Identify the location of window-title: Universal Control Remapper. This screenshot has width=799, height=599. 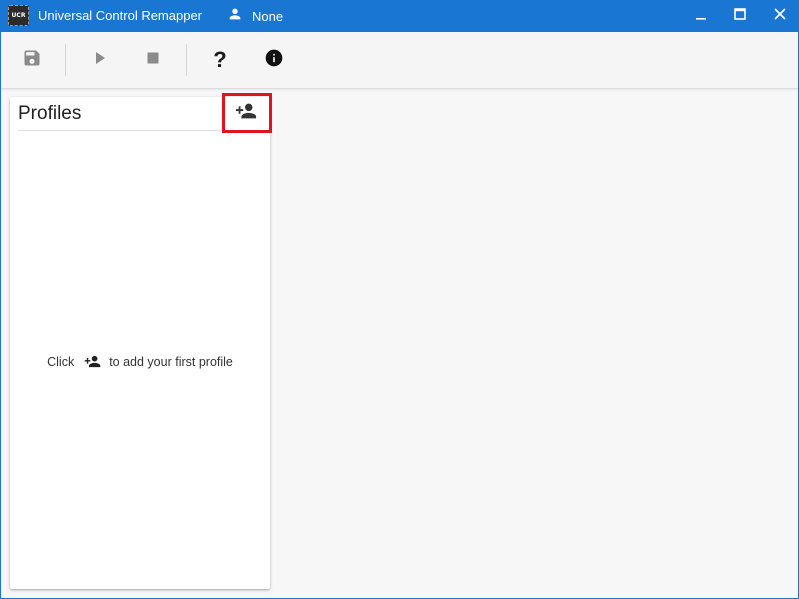
(120, 15).